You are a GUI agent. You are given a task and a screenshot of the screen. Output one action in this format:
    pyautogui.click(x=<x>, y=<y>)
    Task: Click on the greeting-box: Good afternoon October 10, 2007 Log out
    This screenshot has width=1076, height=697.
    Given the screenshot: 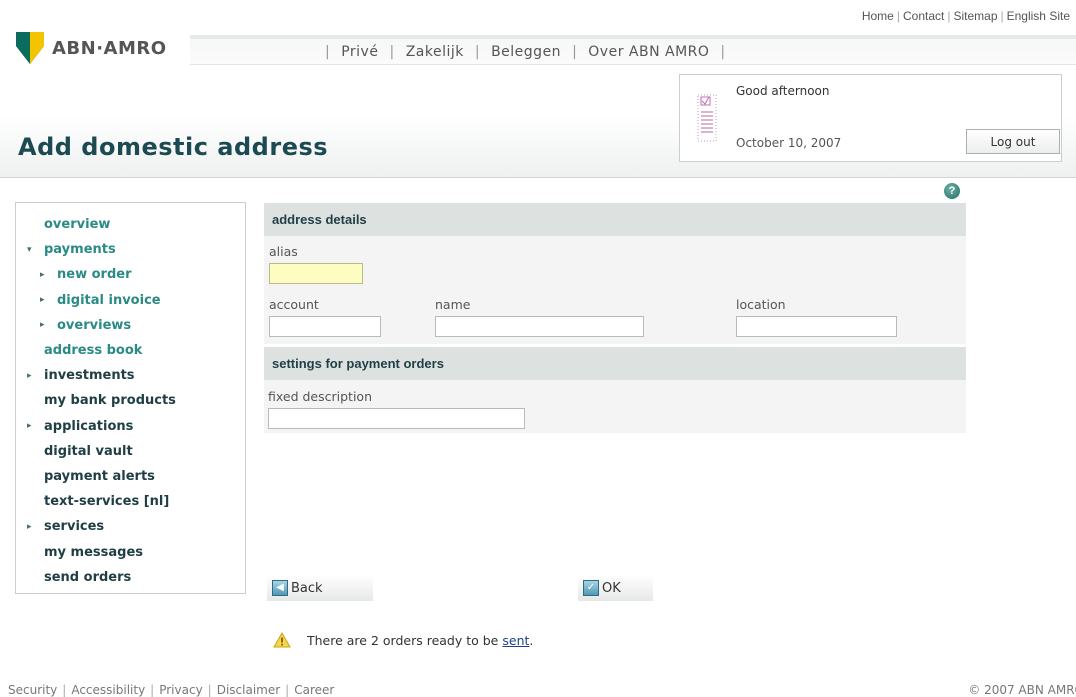 What is the action you would take?
    pyautogui.click(x=870, y=118)
    